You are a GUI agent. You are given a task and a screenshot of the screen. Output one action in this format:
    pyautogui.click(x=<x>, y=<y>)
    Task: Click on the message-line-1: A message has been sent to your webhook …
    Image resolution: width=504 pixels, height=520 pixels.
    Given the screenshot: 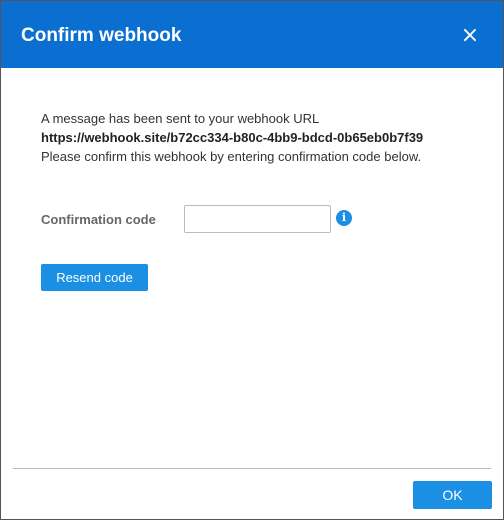 What is the action you would take?
    pyautogui.click(x=180, y=118)
    